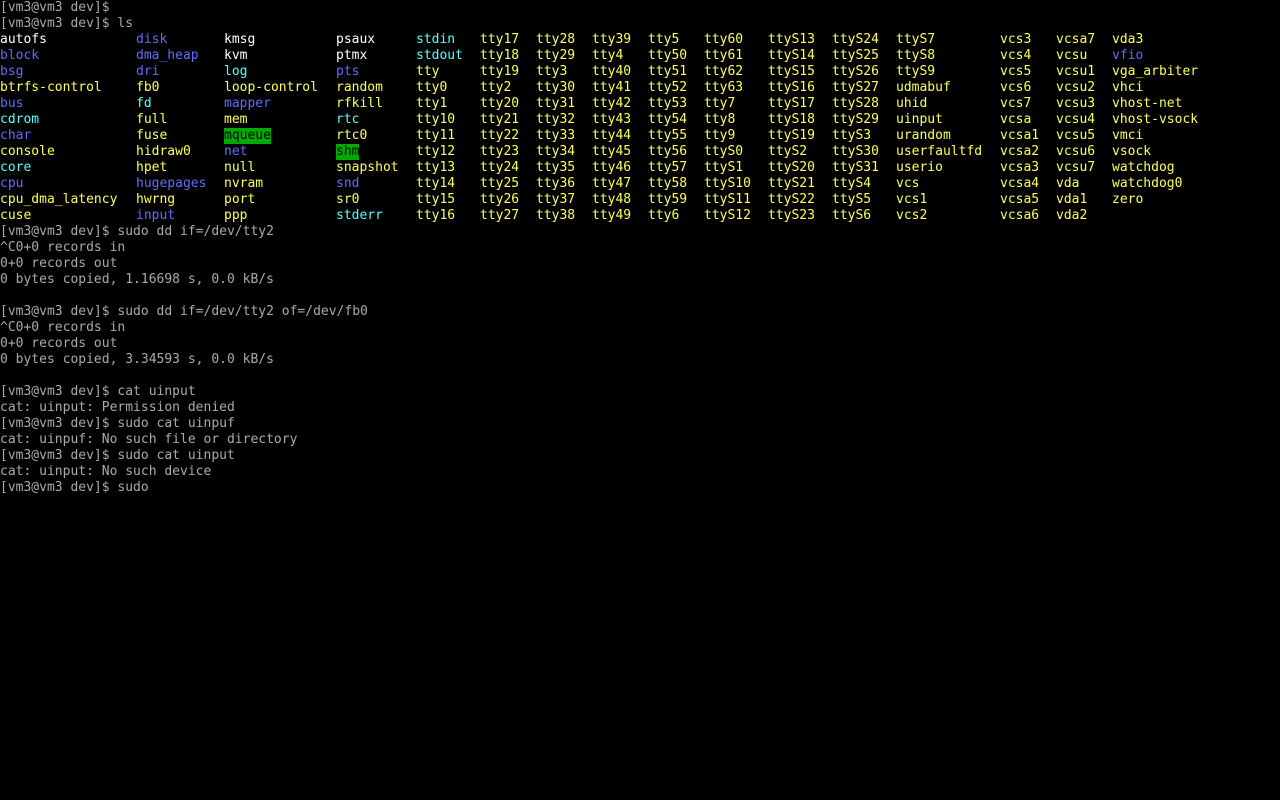  What do you see at coordinates (432, 103) in the screenshot?
I see `ls-entry: tty1` at bounding box center [432, 103].